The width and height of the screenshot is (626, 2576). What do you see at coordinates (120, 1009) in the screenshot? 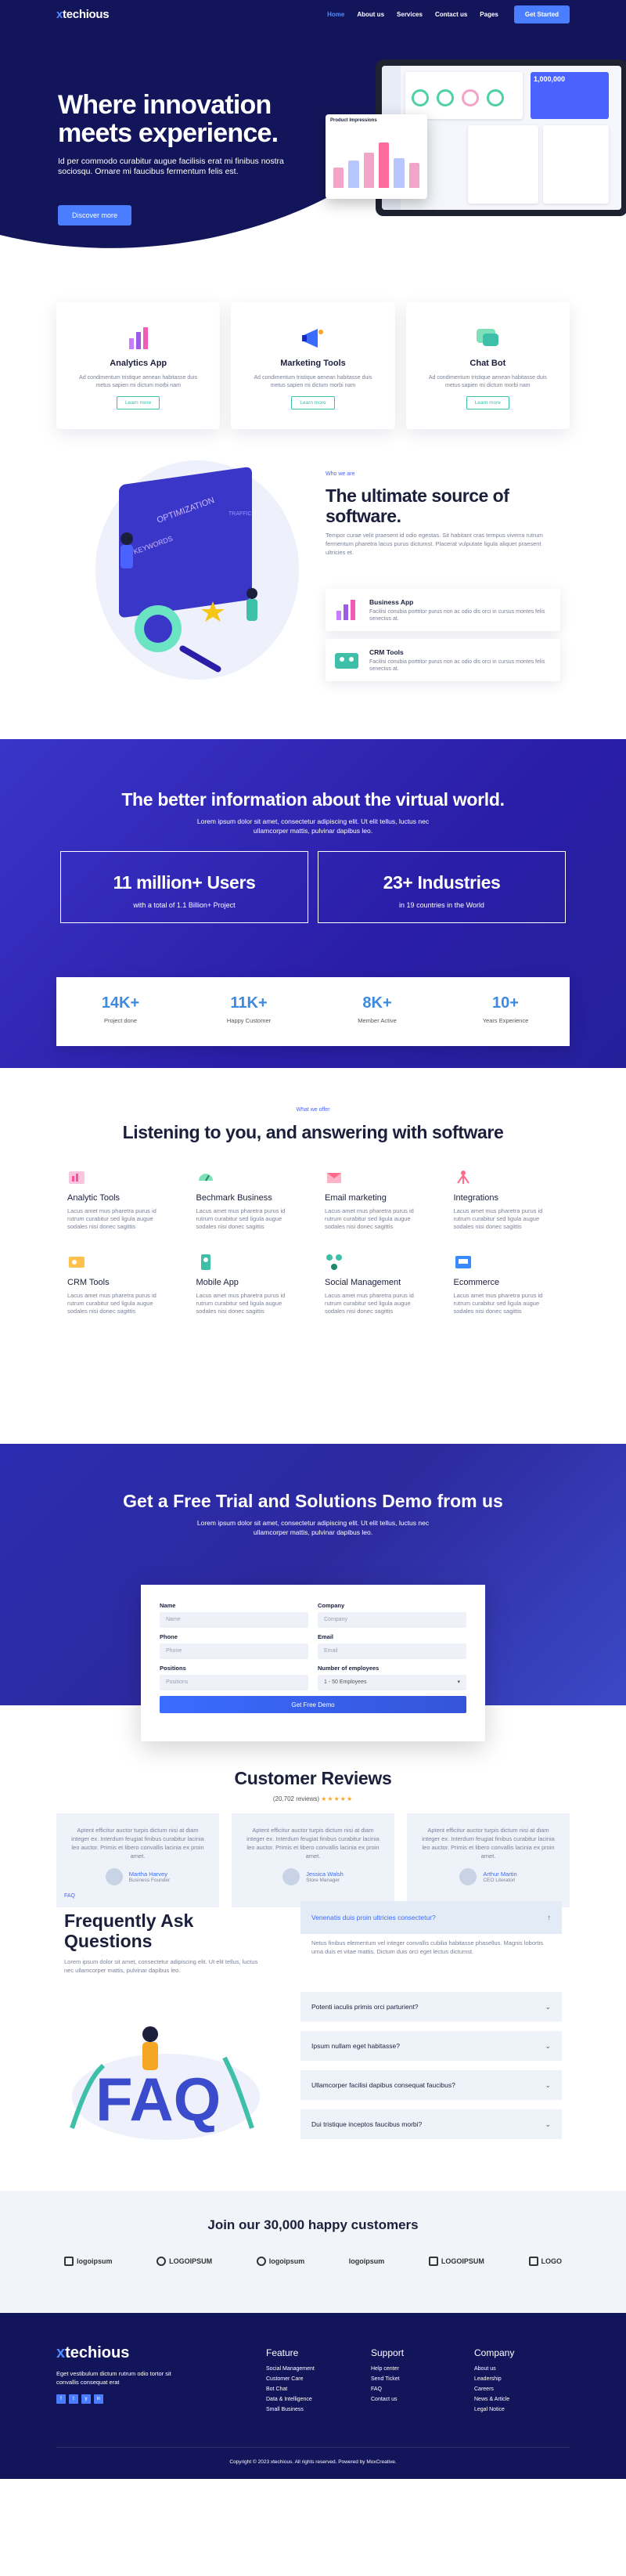
I see `stat-projects: 14K+ Project done` at bounding box center [120, 1009].